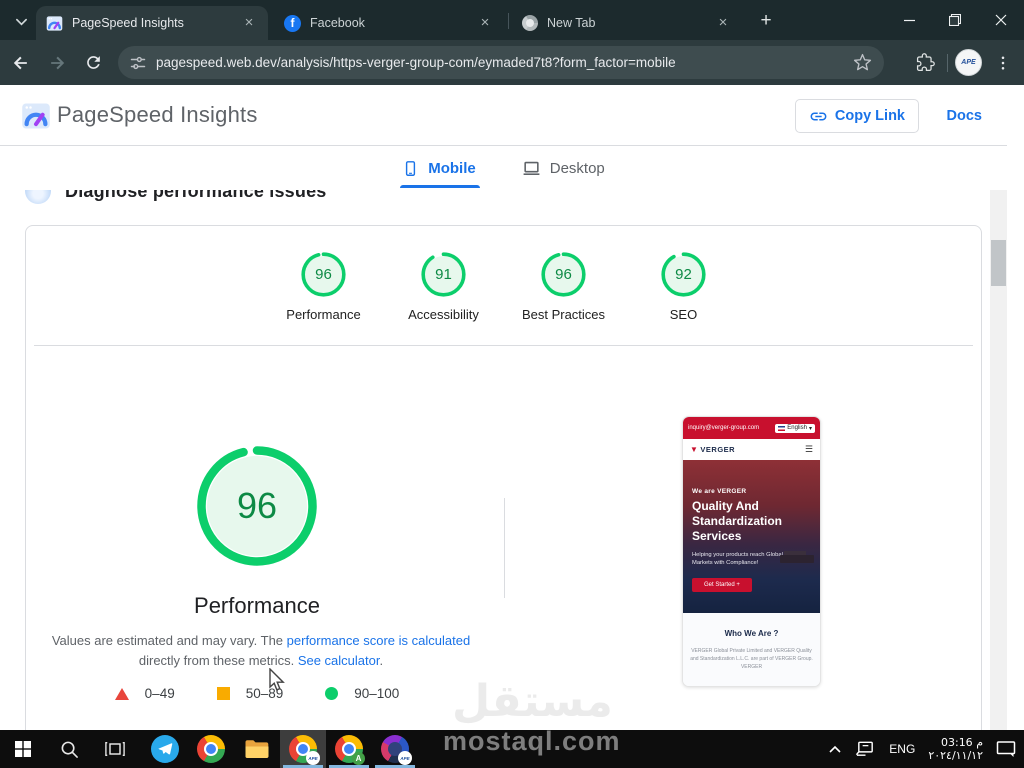 This screenshot has width=1024, height=768. What do you see at coordinates (257, 693) in the screenshot?
I see `score-legend: 0–49 50–89 90–100` at bounding box center [257, 693].